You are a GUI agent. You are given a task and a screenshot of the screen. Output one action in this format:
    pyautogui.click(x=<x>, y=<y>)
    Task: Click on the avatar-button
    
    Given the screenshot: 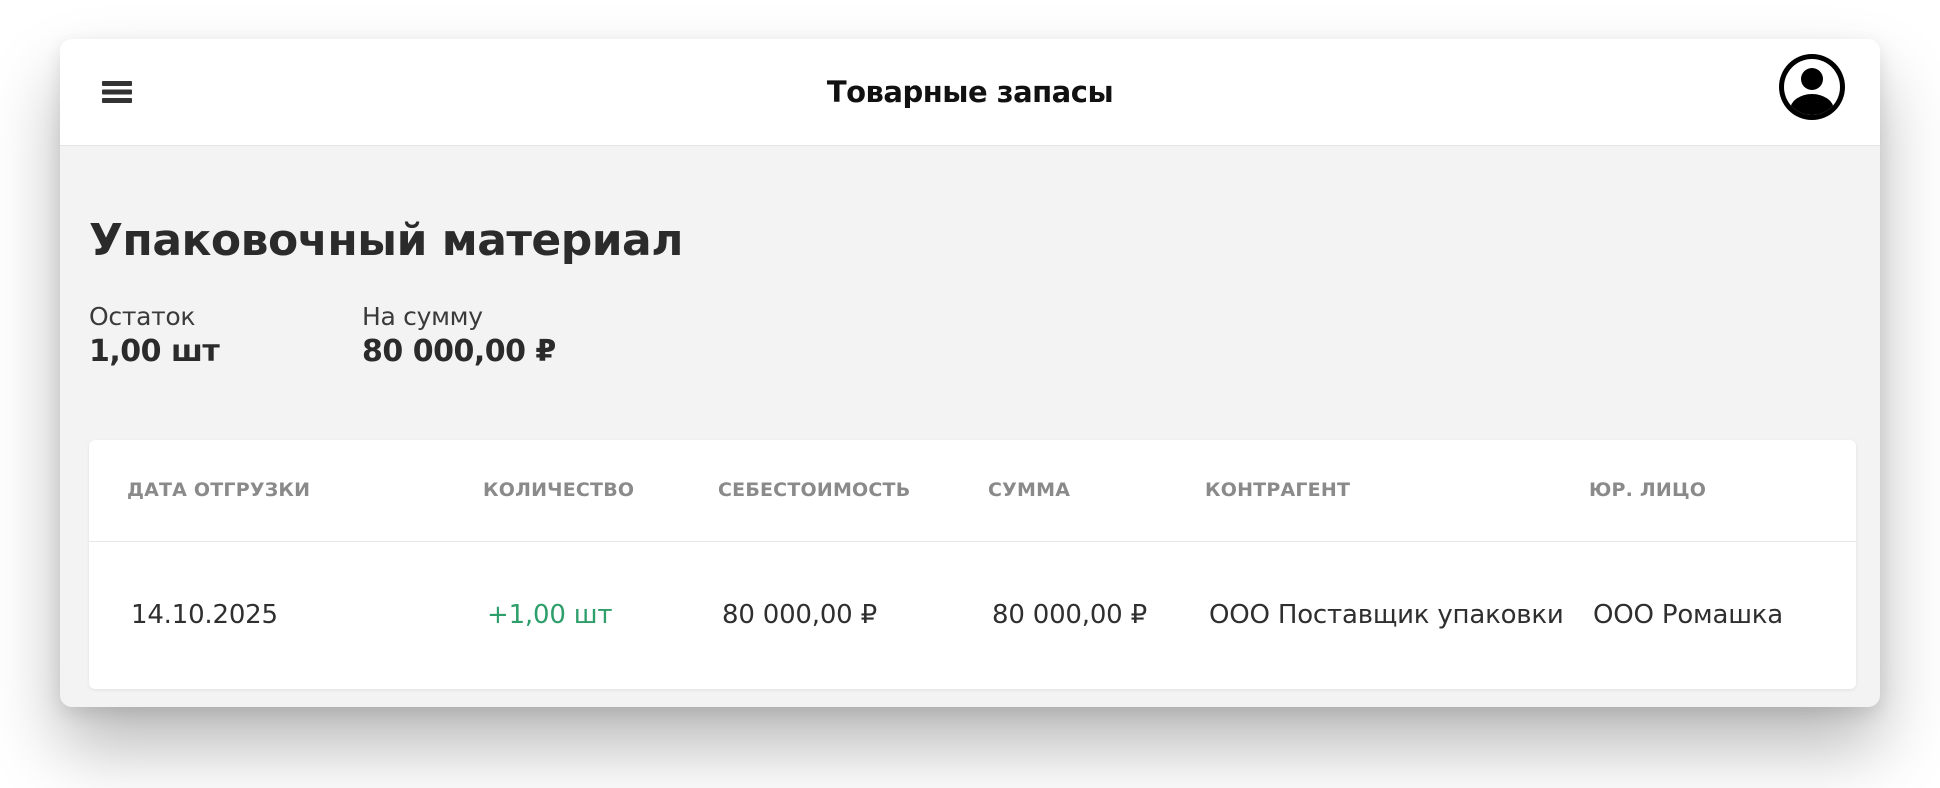 What is the action you would take?
    pyautogui.click(x=1812, y=87)
    